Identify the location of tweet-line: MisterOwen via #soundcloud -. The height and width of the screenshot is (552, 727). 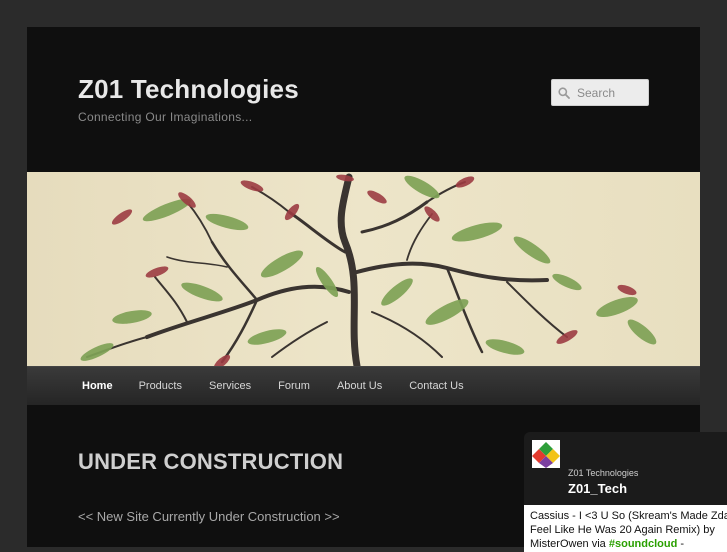
(628, 544).